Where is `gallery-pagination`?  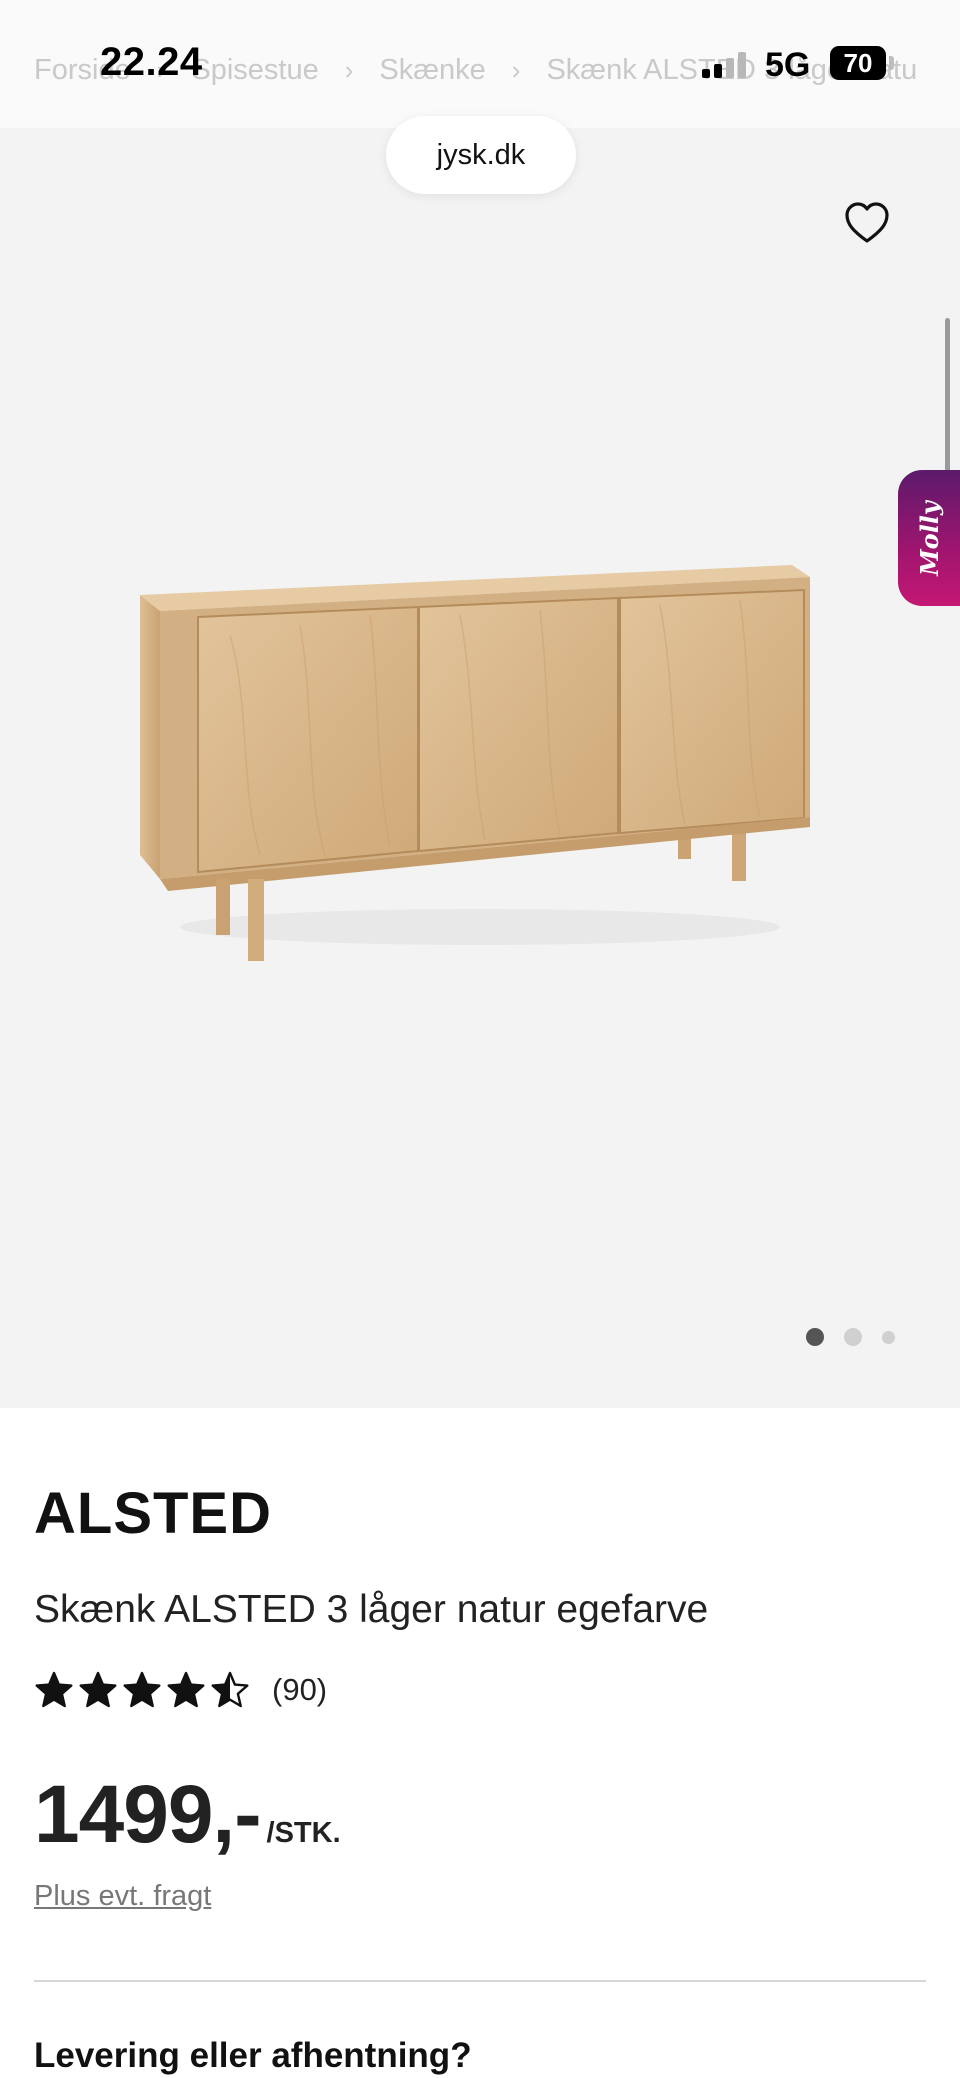 gallery-pagination is located at coordinates (860, 1337).